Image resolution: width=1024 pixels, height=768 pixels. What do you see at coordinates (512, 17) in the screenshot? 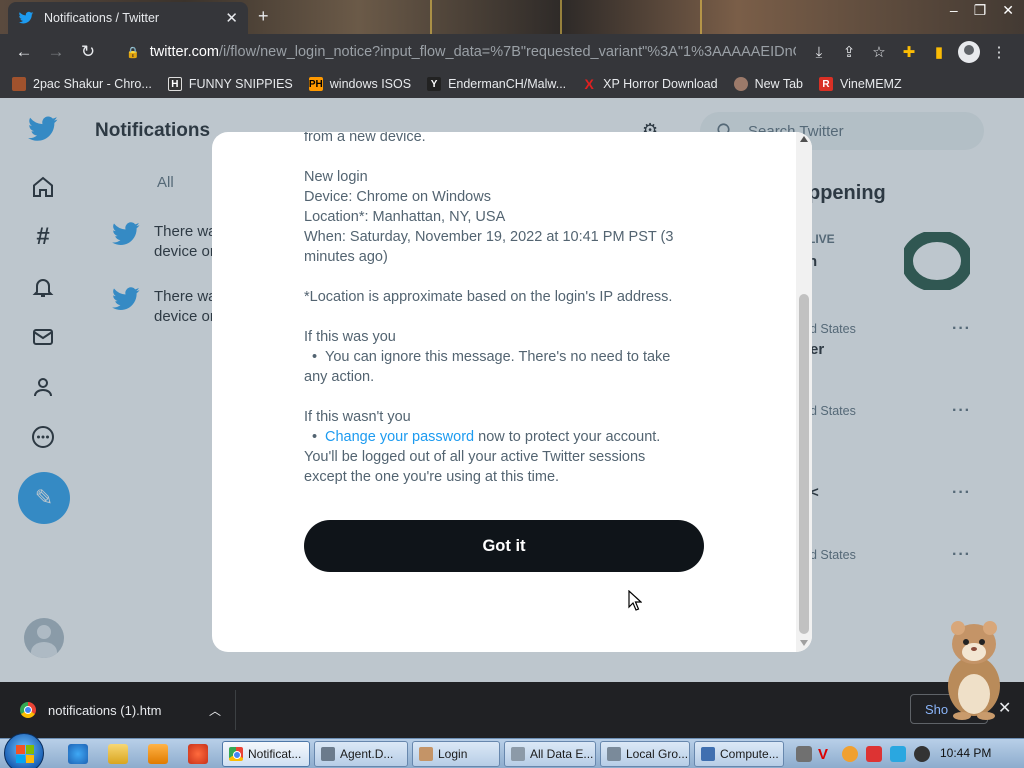
I see `browser-tabstrip: Notifications / Twitter ✕ + – ❐ ✕` at bounding box center [512, 17].